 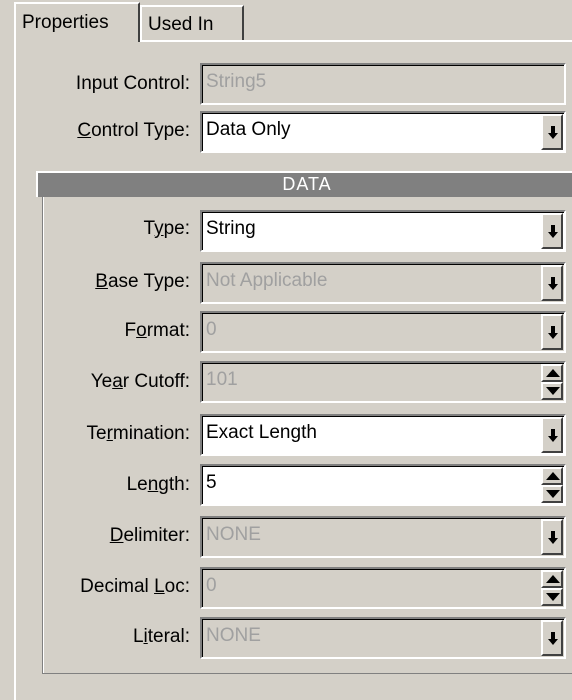 I want to click on data-section-header: DATA, so click(x=304, y=184).